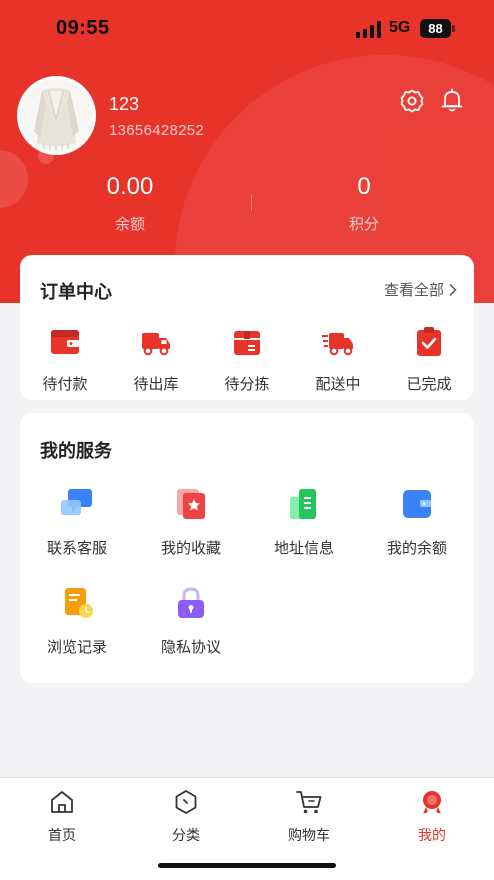  I want to click on bell-icon, so click(452, 100).